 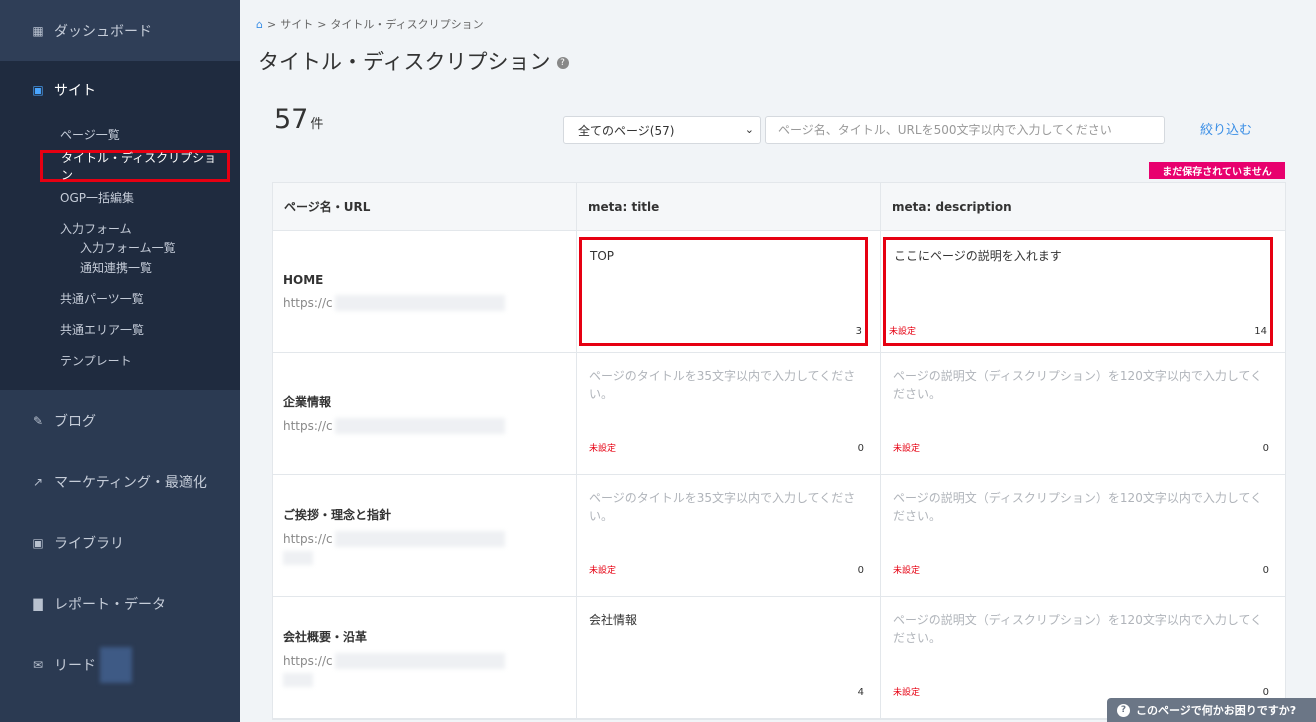 What do you see at coordinates (271, 24) in the screenshot?
I see `breadcrumb-sep: >` at bounding box center [271, 24].